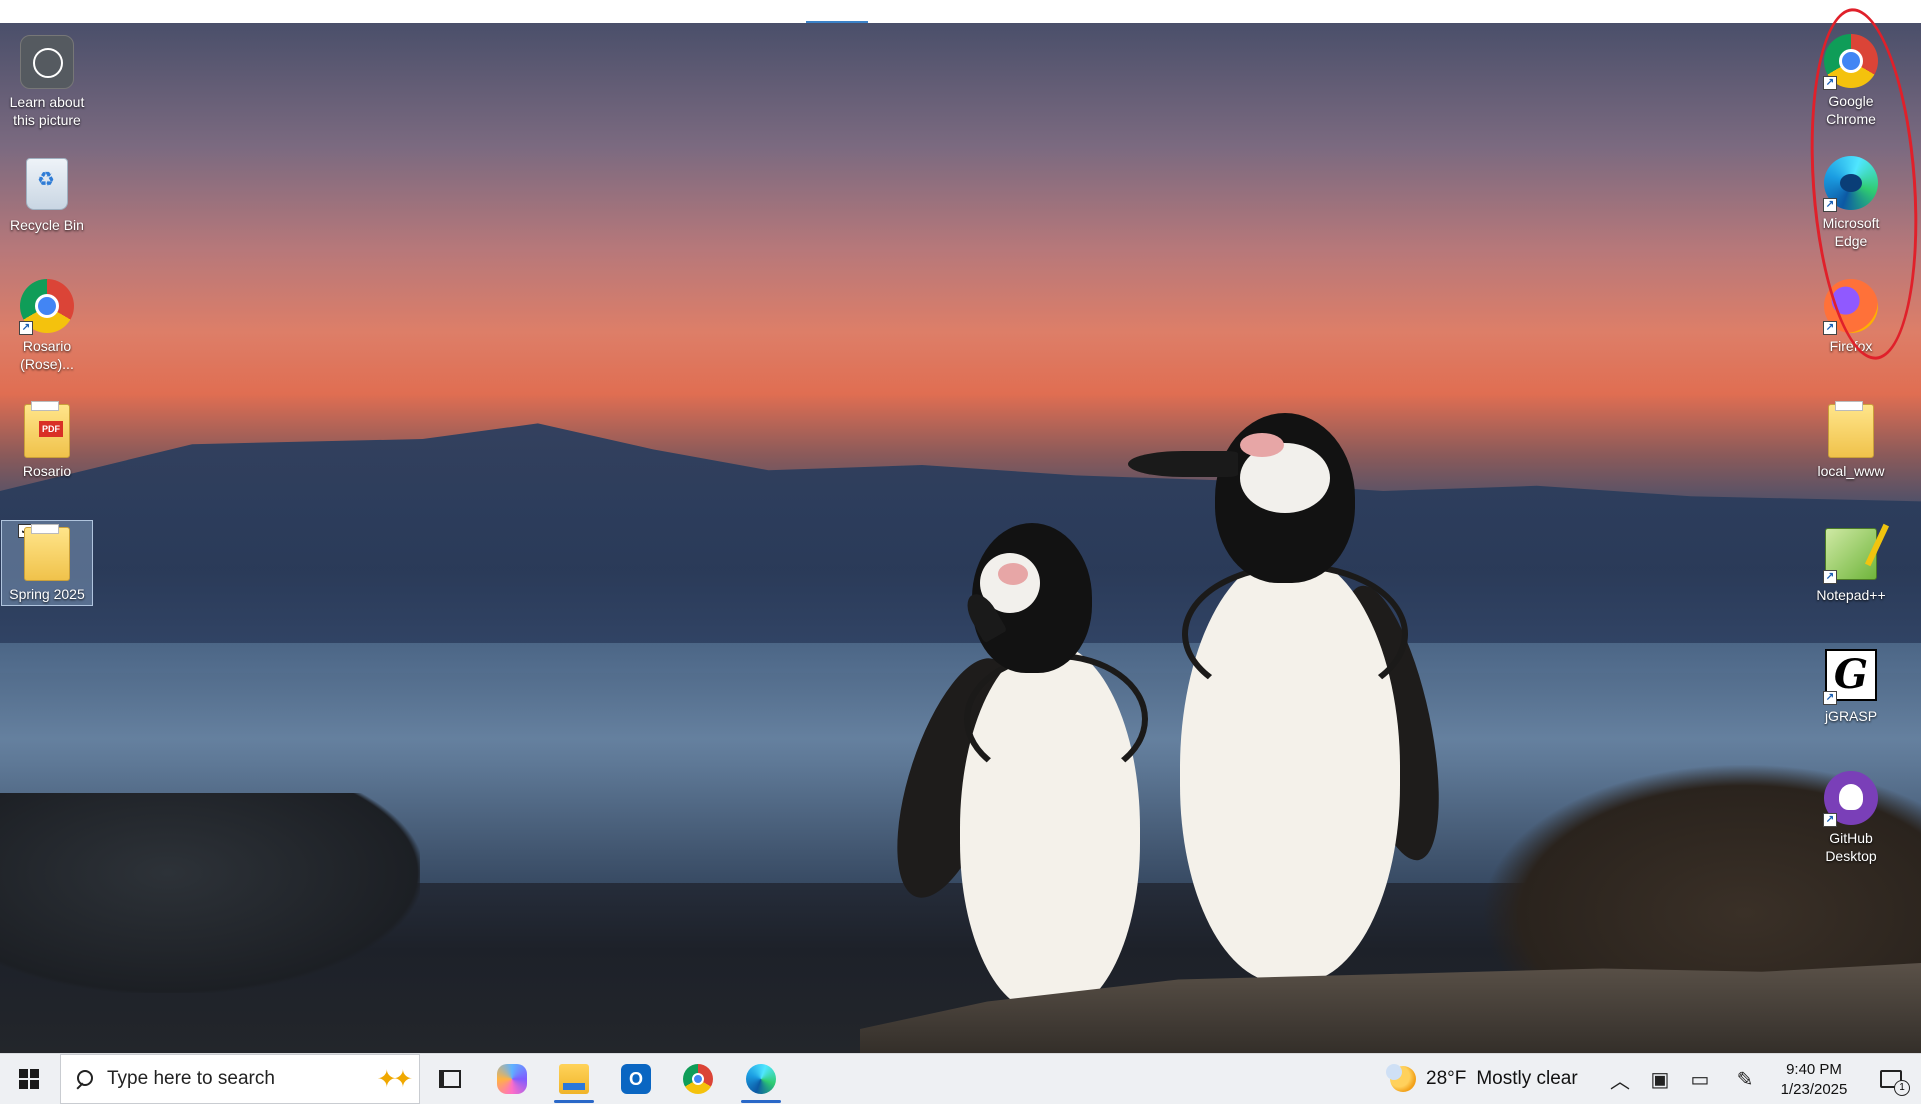 Image resolution: width=1921 pixels, height=1104 pixels. I want to click on battery-icon: ▭, so click(1700, 1079).